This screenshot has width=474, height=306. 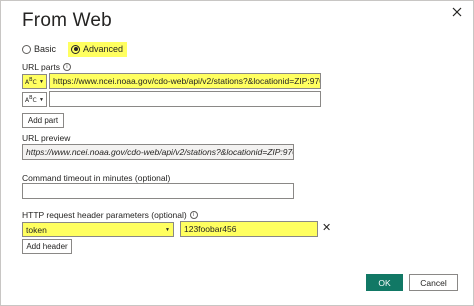 I want to click on url-preview-label: URL preview, so click(x=46, y=138).